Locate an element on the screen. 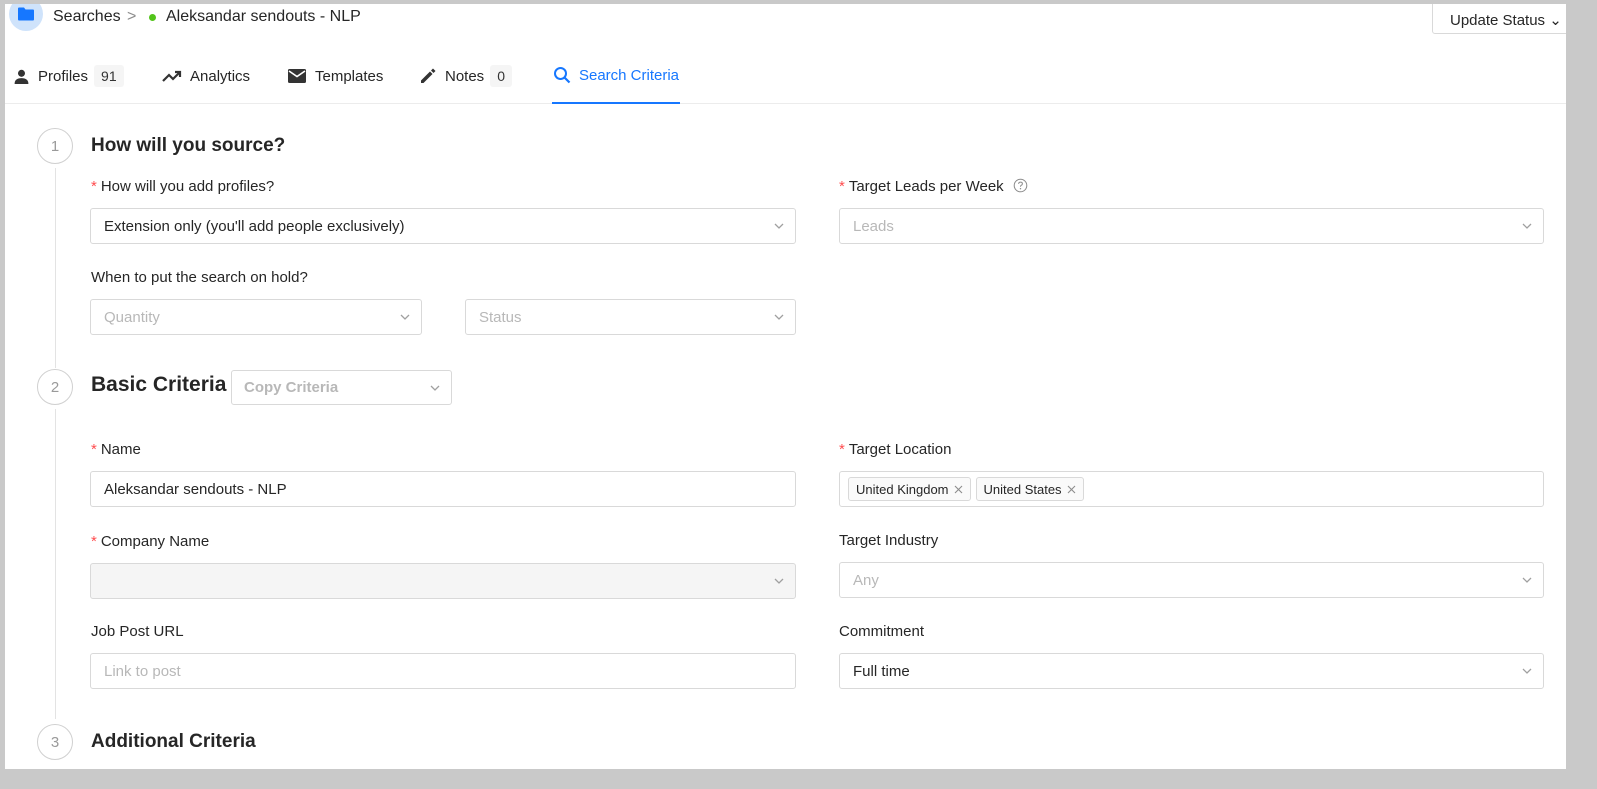 This screenshot has width=1597, height=789. hold-label: When to put the search on hold? is located at coordinates (199, 277).